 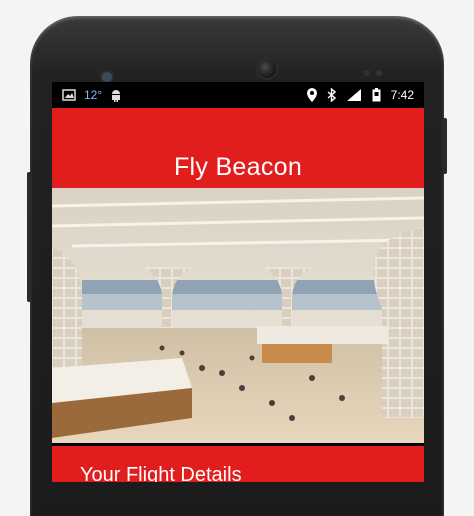 I want to click on app-bar: Fly Beacon, so click(x=238, y=148).